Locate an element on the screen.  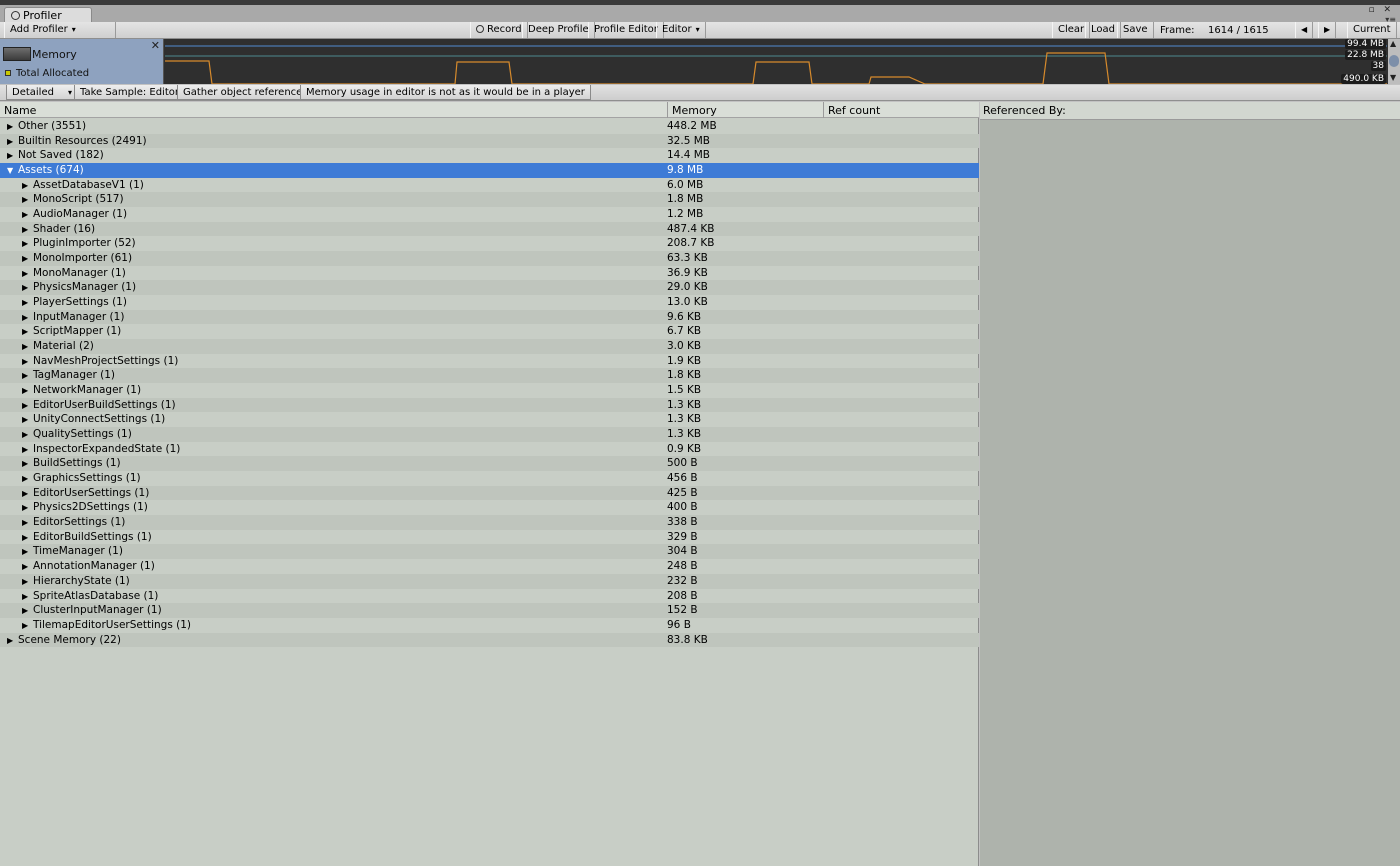
column-ref-count: Ref count is located at coordinates (901, 110).